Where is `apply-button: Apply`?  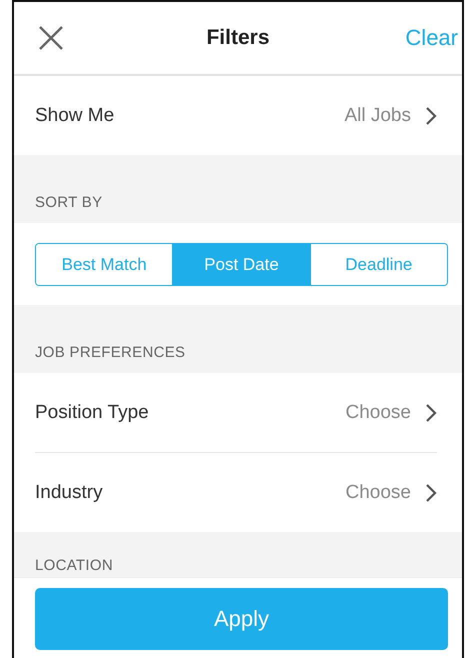 apply-button: Apply is located at coordinates (241, 619).